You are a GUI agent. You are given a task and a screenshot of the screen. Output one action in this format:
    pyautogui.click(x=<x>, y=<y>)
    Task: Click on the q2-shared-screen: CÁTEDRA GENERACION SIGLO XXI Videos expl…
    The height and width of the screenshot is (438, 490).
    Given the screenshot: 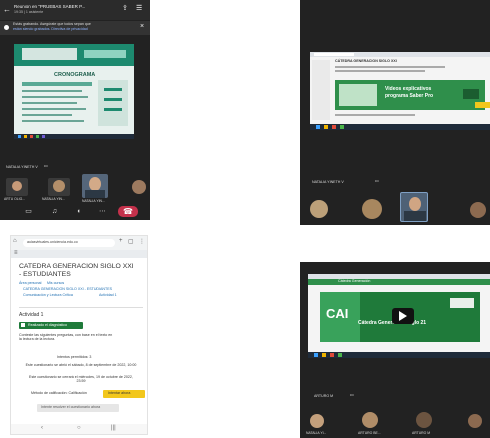 What is the action you would take?
    pyautogui.click(x=400, y=91)
    